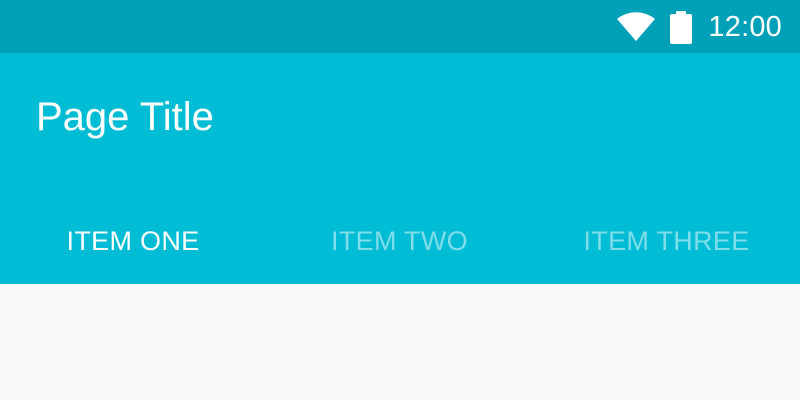  What do you see at coordinates (681, 27) in the screenshot?
I see `battery-icon` at bounding box center [681, 27].